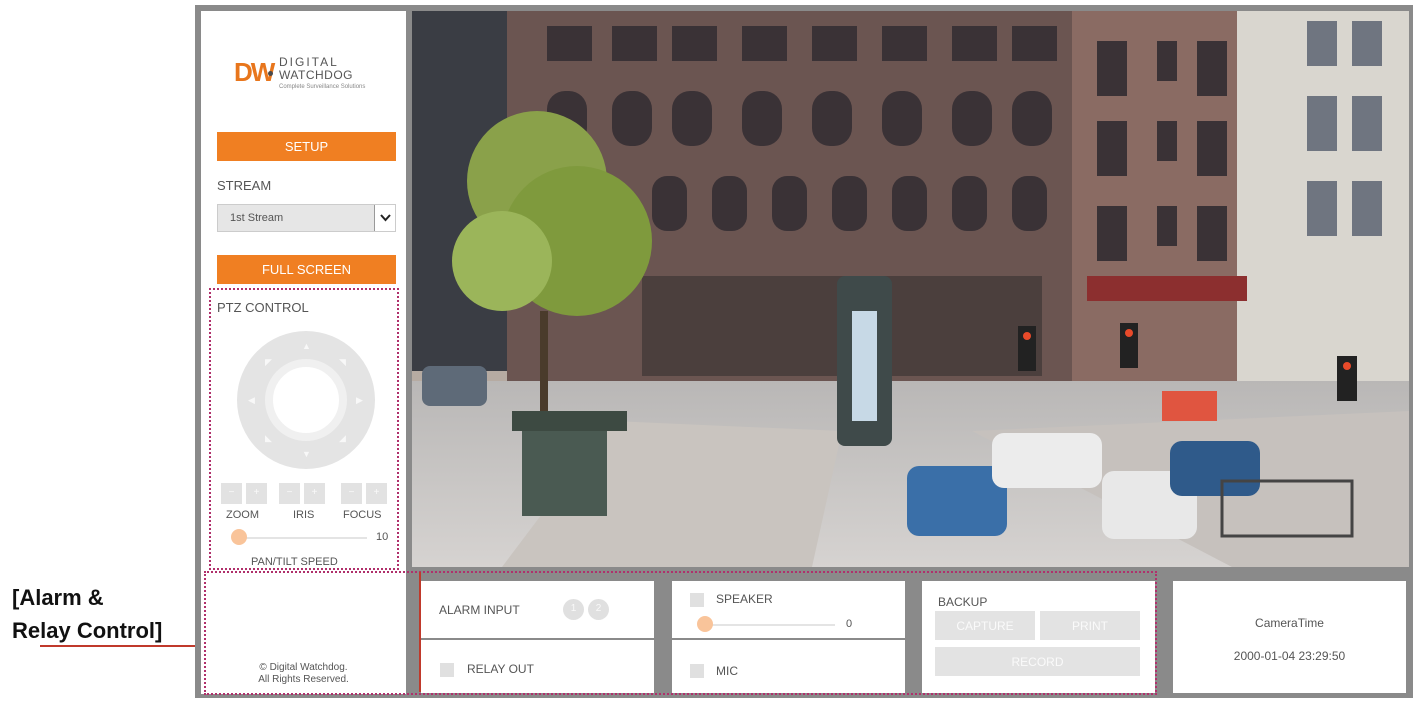  What do you see at coordinates (359, 400) in the screenshot?
I see `arrow-right-icon: ▶` at bounding box center [359, 400].